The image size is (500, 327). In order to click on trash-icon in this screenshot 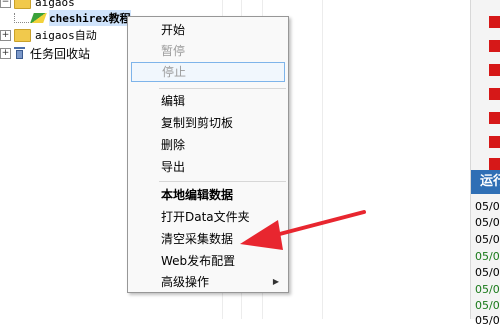, I will do `click(19, 53)`.